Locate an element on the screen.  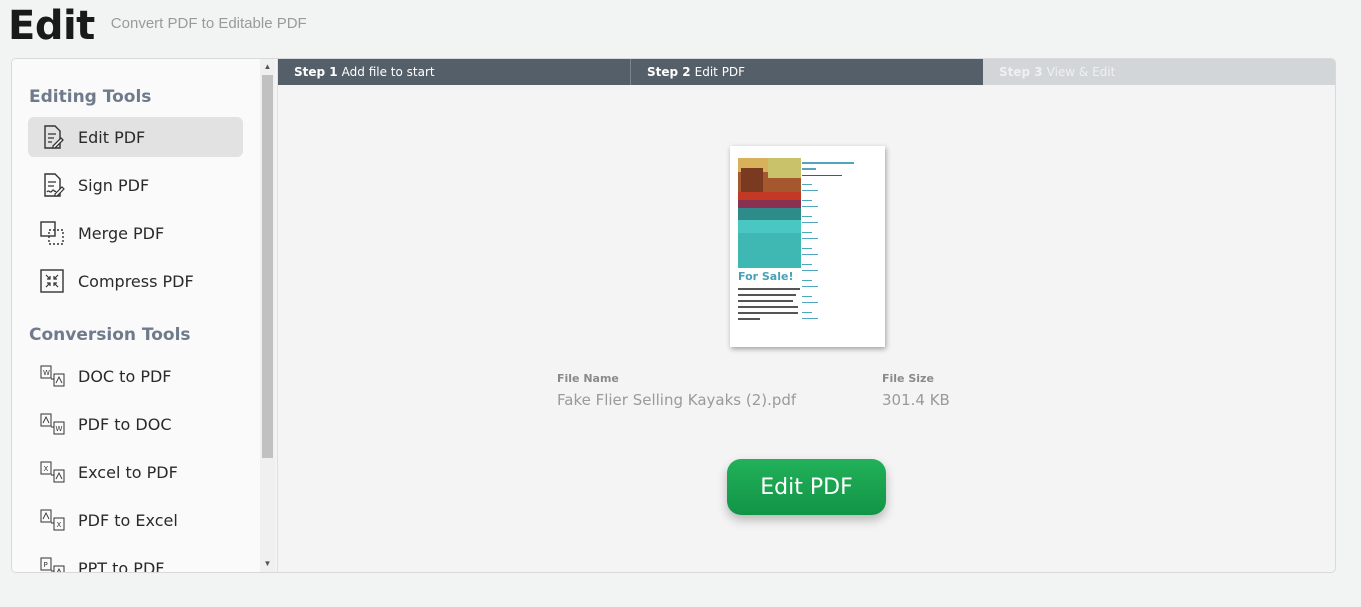
step-label: Add file to start is located at coordinates (388, 72).